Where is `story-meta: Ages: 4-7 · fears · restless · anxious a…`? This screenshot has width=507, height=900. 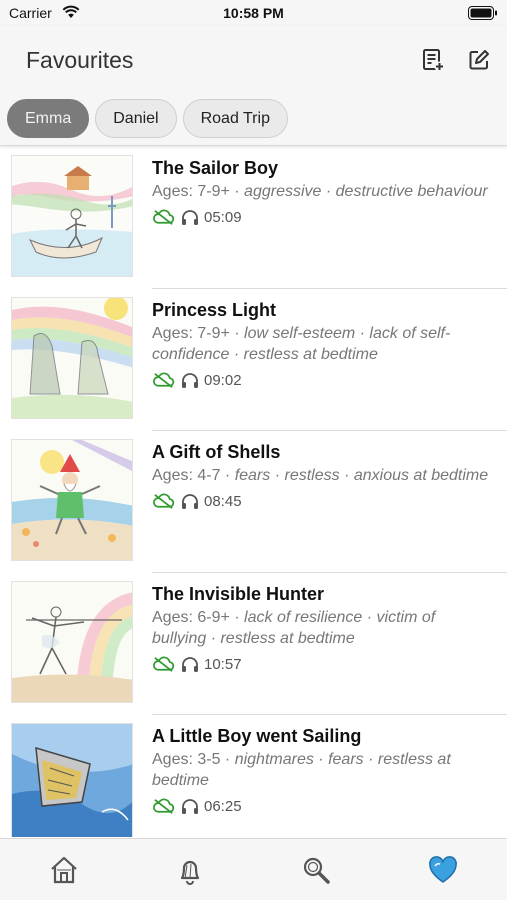 story-meta: Ages: 4-7 · fears · restless · anxious a… is located at coordinates (322, 475).